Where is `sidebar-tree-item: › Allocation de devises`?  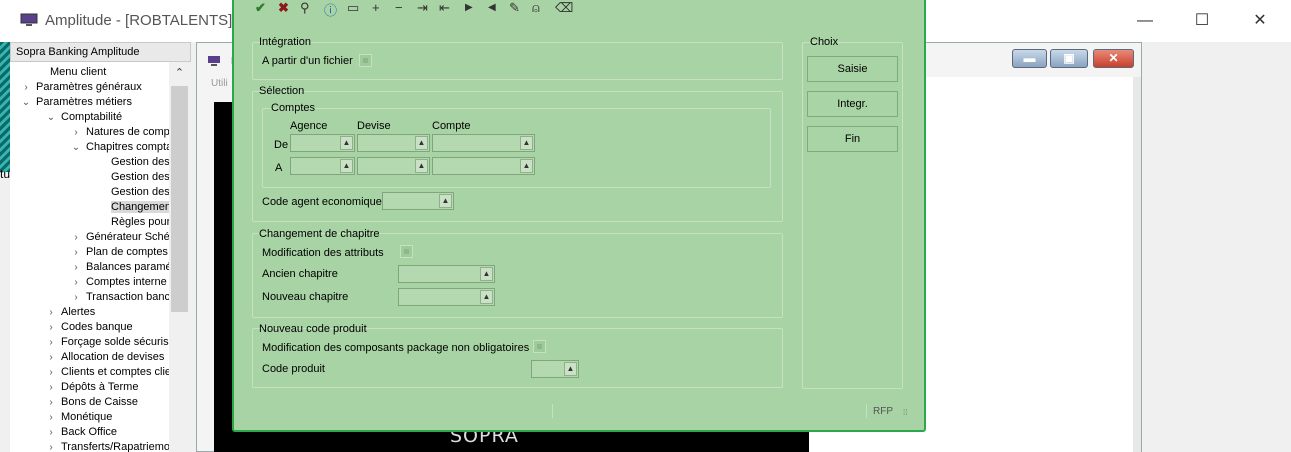 sidebar-tree-item: › Allocation de devises is located at coordinates (104, 357).